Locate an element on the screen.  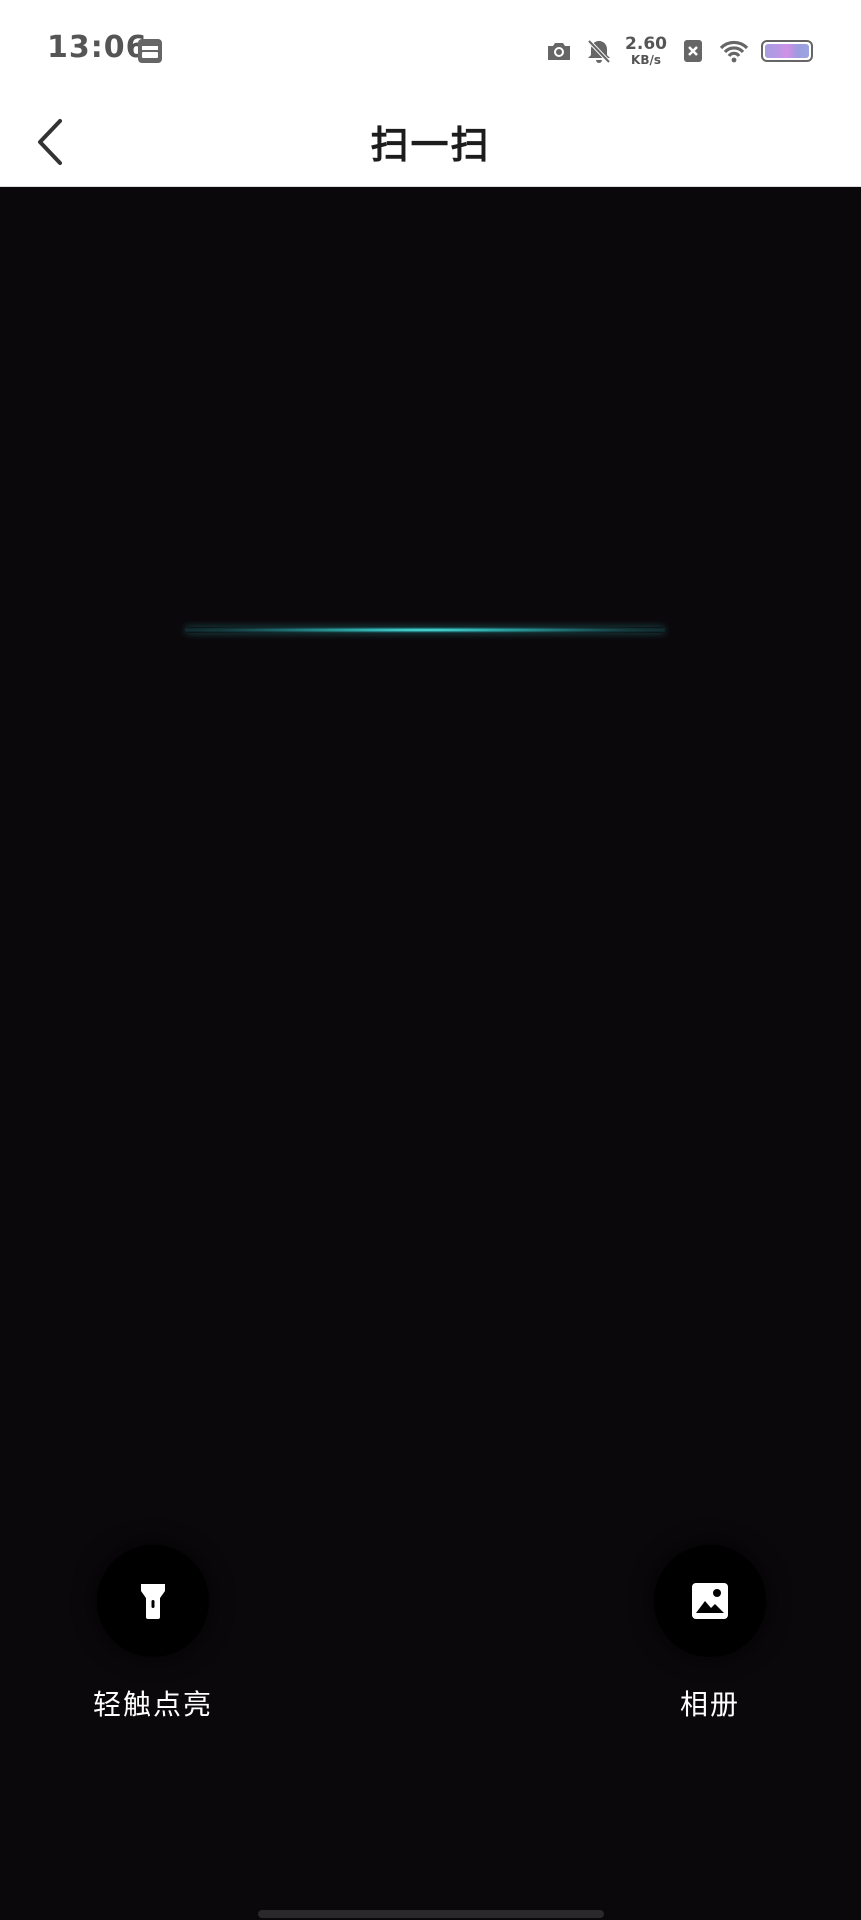
net-speed: 2.60 KB/s is located at coordinates (646, 50).